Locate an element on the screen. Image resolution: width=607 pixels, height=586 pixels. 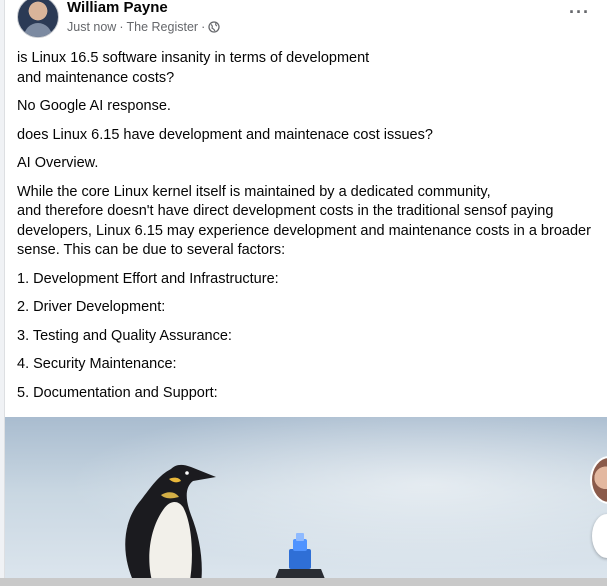
author-name: William Payne is located at coordinates (117, 8).